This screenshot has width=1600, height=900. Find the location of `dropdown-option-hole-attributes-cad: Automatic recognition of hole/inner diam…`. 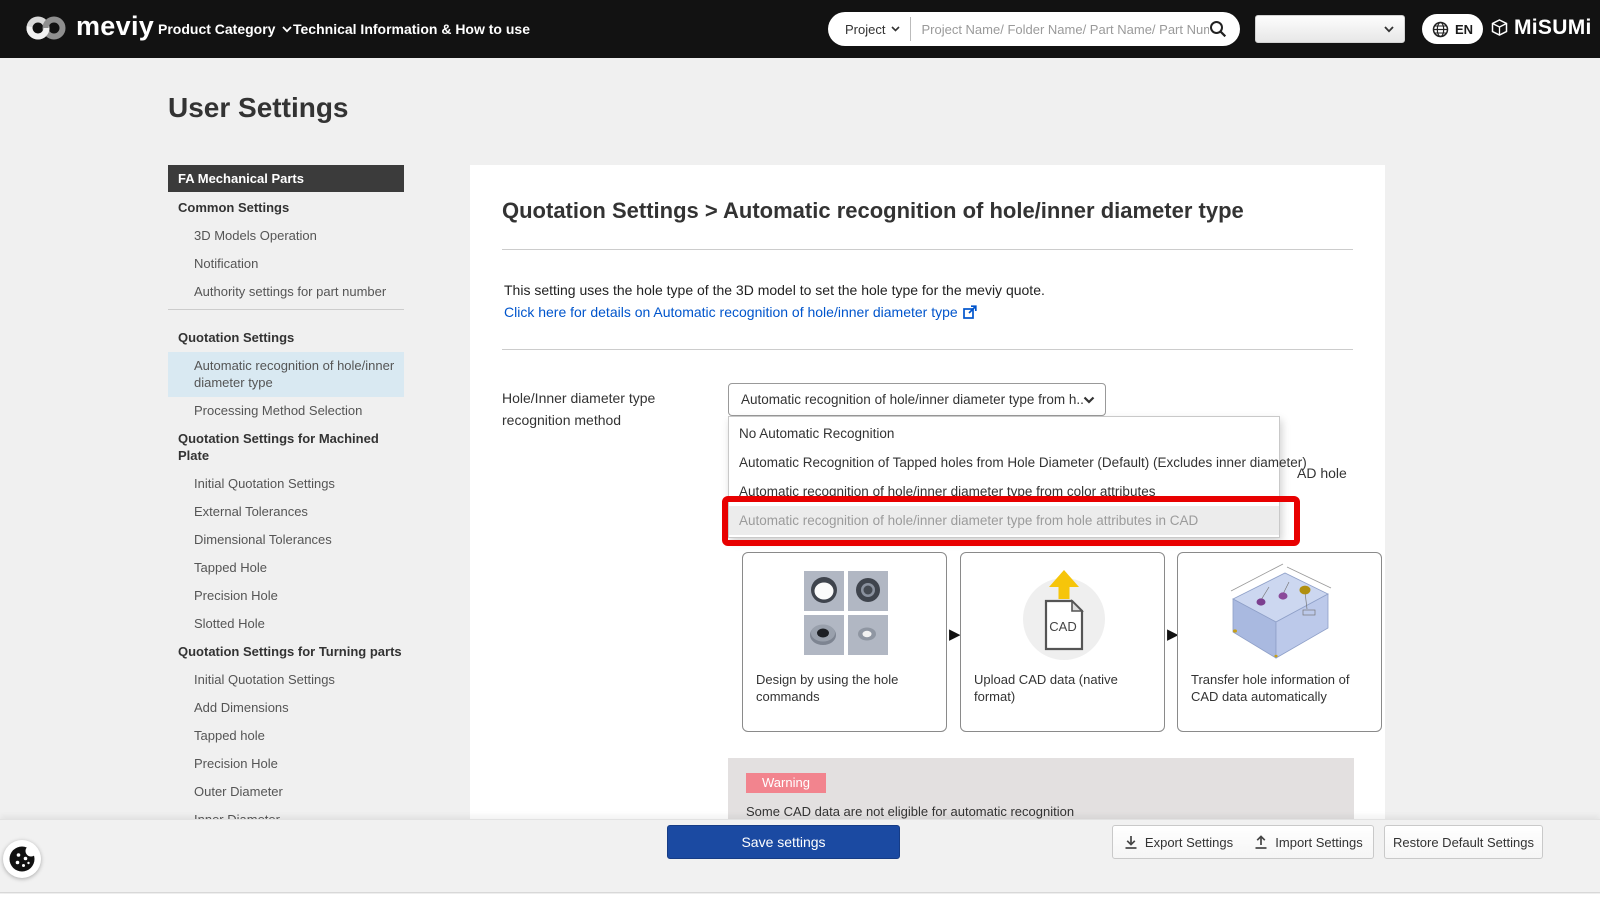

dropdown-option-hole-attributes-cad: Automatic recognition of hole/inner diam… is located at coordinates (1004, 520).